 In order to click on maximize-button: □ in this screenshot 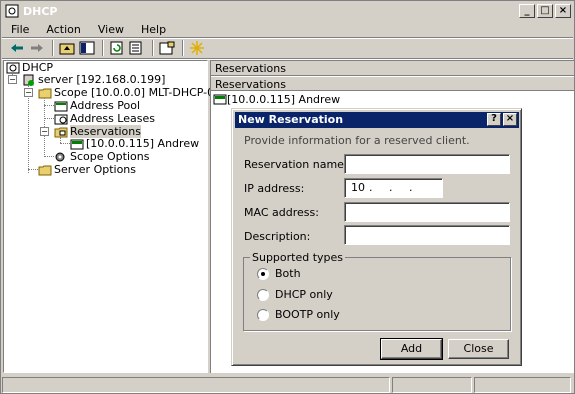, I will do `click(545, 11)`.